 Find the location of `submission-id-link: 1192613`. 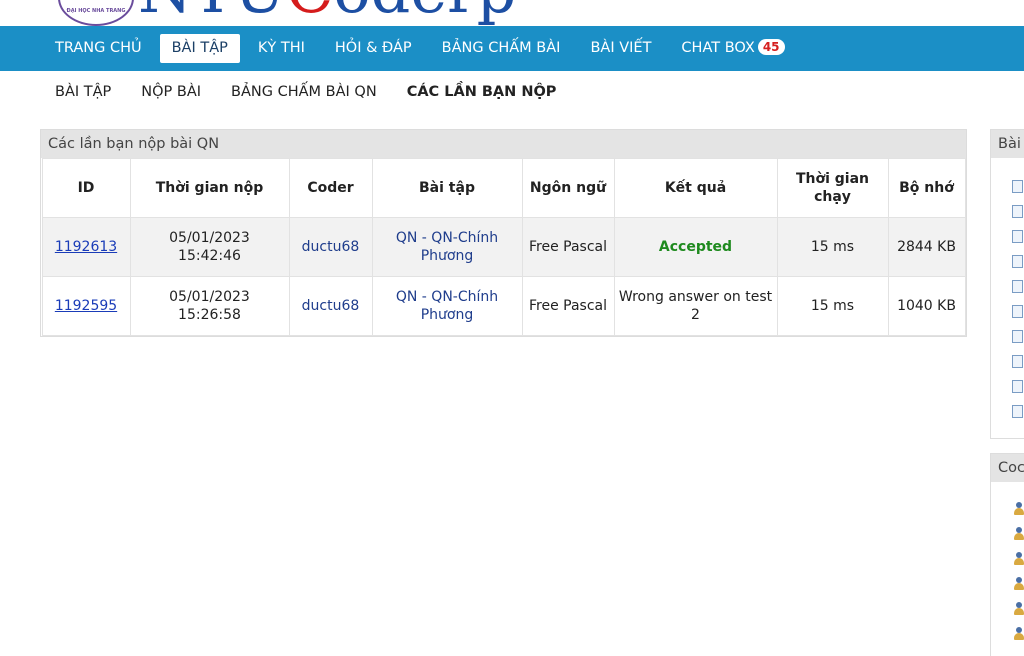

submission-id-link: 1192613 is located at coordinates (86, 247).